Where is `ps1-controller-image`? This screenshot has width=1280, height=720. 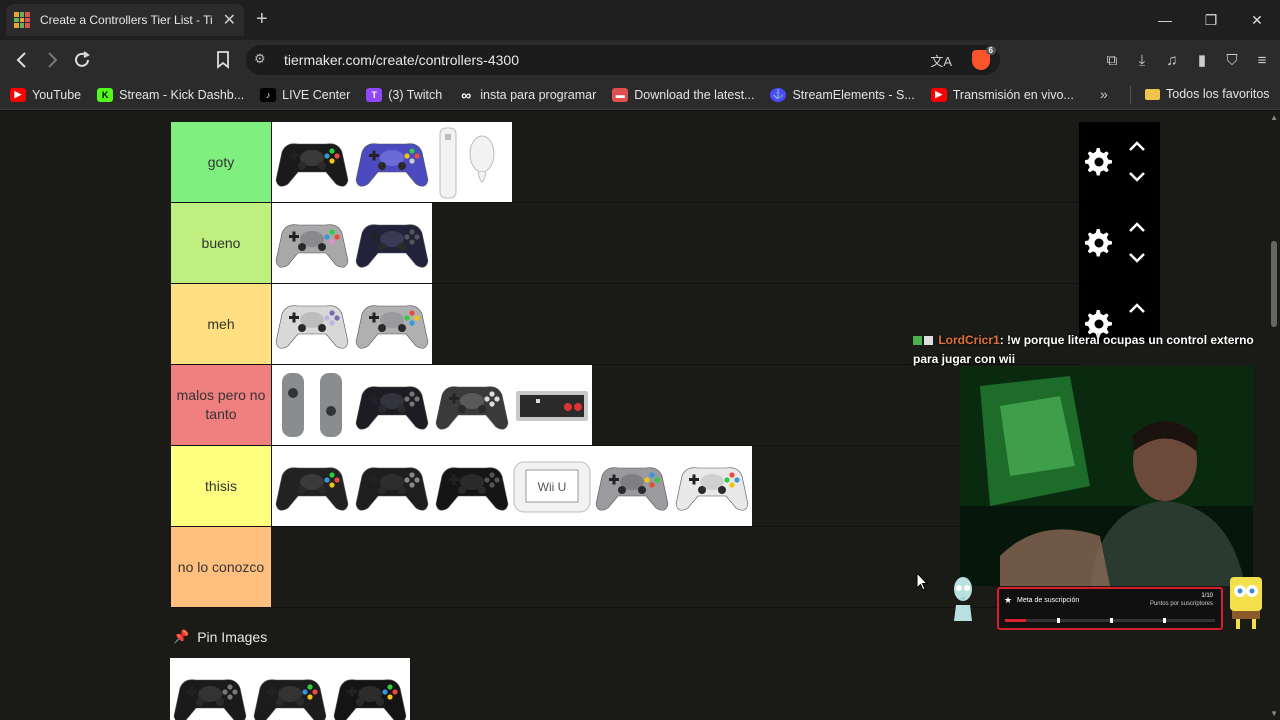
ps1-controller-image is located at coordinates (312, 243).